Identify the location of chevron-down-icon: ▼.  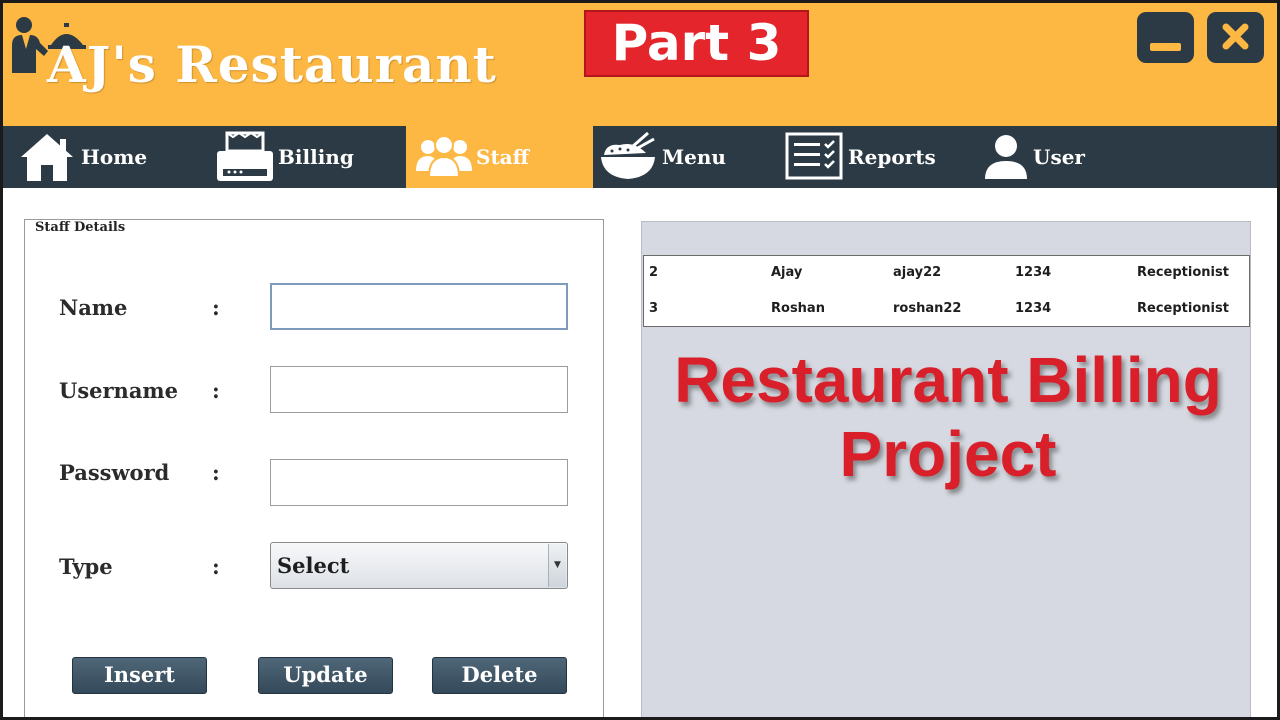
(557, 565).